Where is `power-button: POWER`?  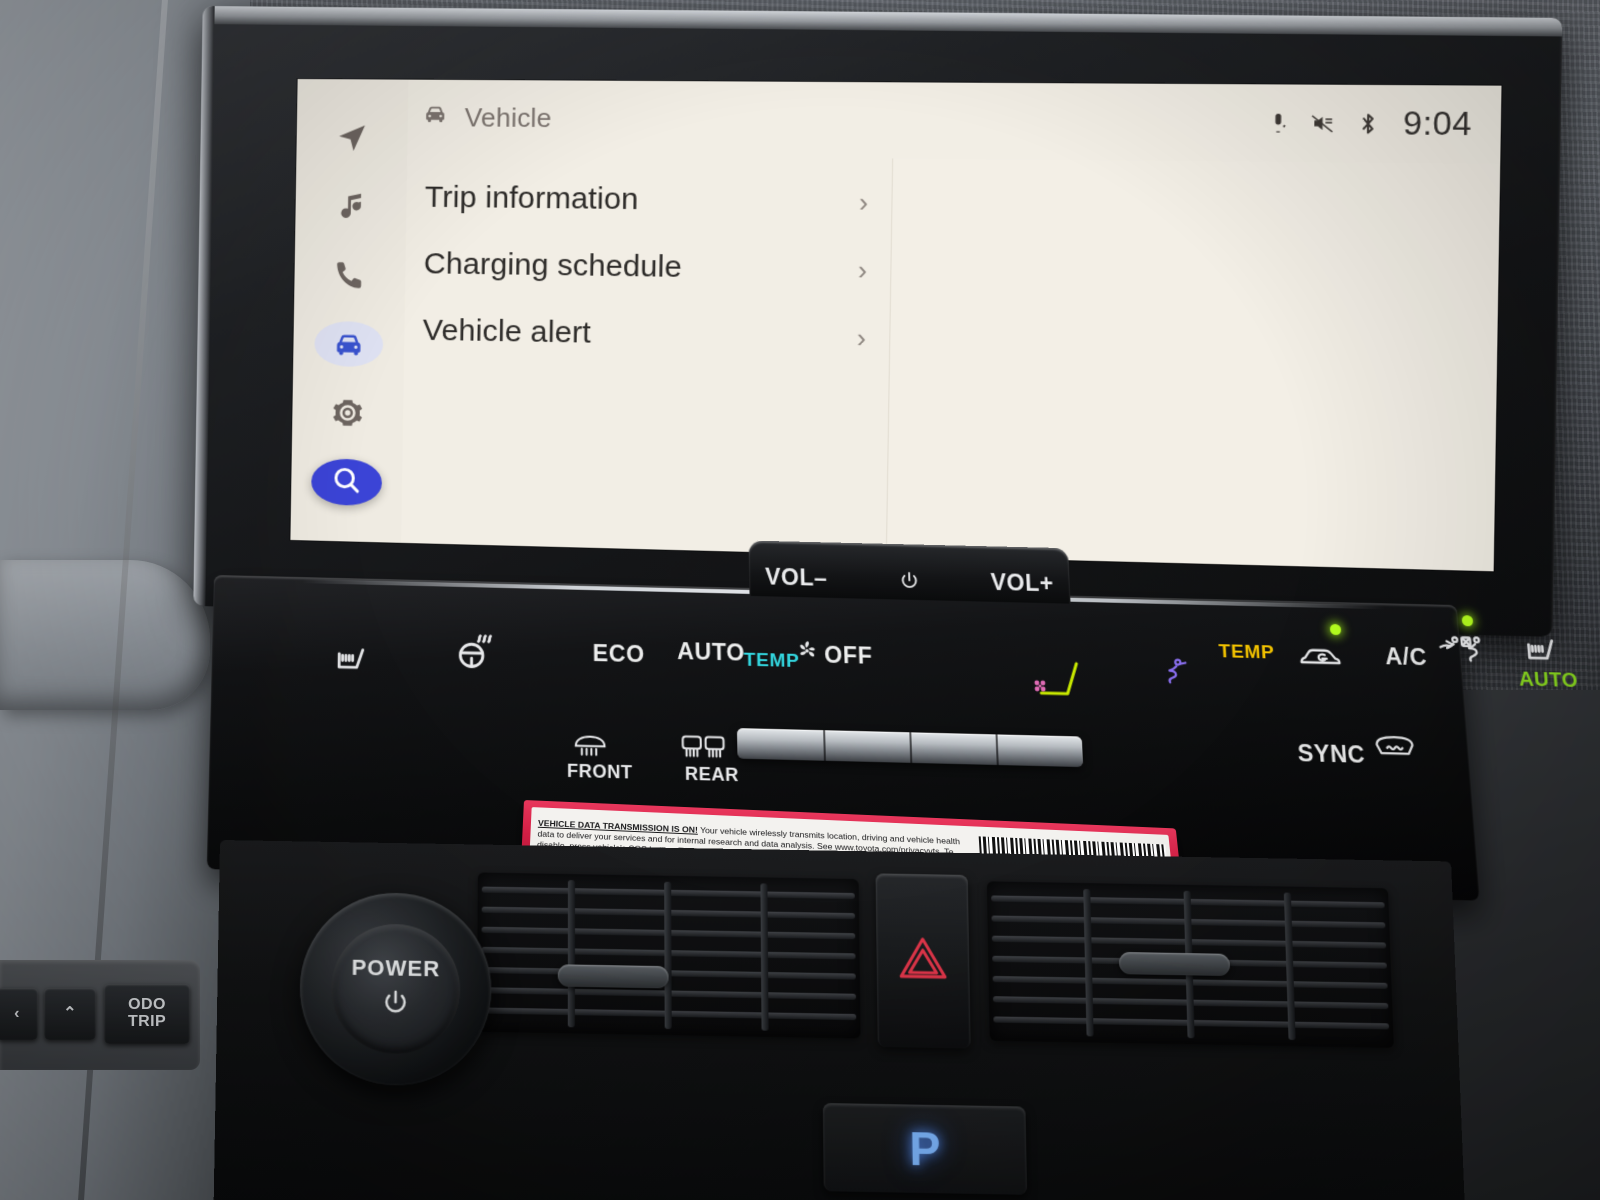
power-button: POWER is located at coordinates (395, 989).